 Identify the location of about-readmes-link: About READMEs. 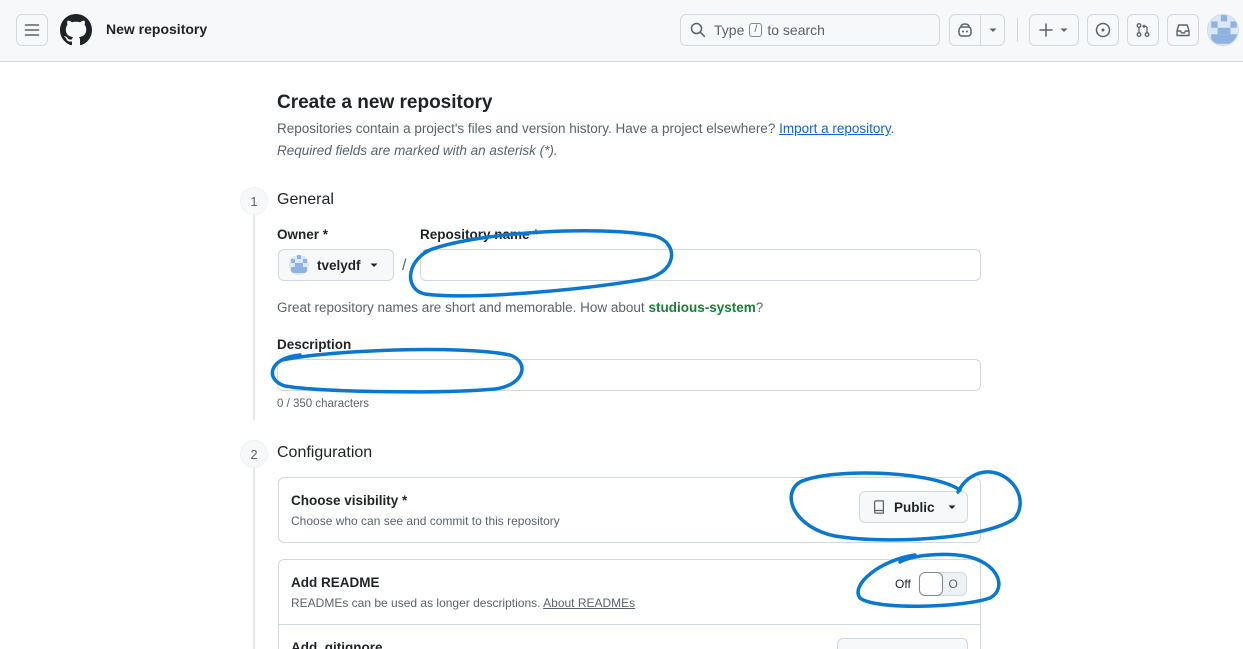
(589, 603).